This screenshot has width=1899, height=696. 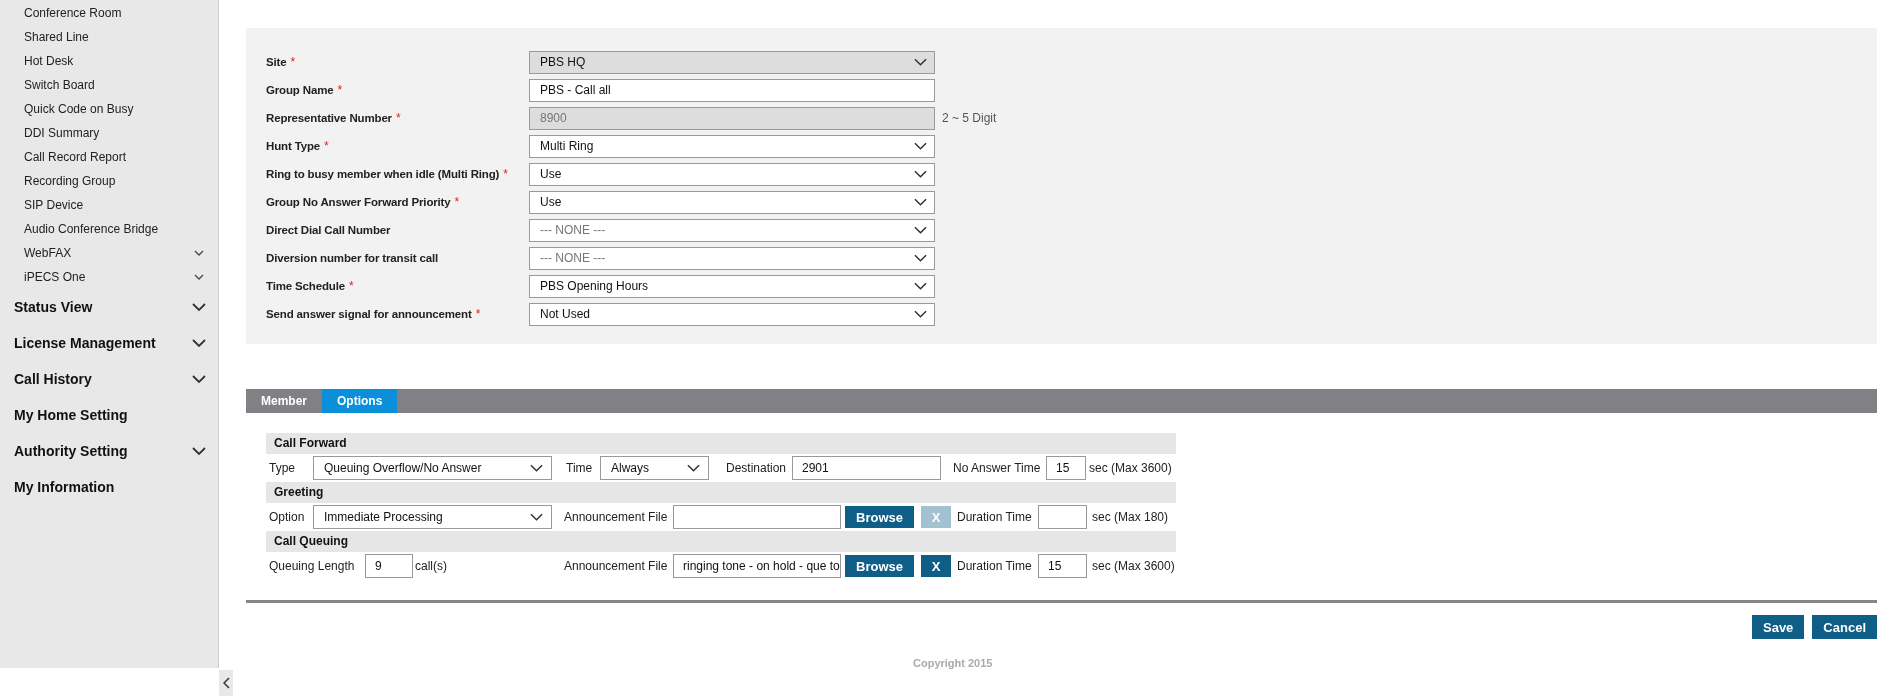 I want to click on sidebar-item: My Home Setting, so click(x=110, y=415).